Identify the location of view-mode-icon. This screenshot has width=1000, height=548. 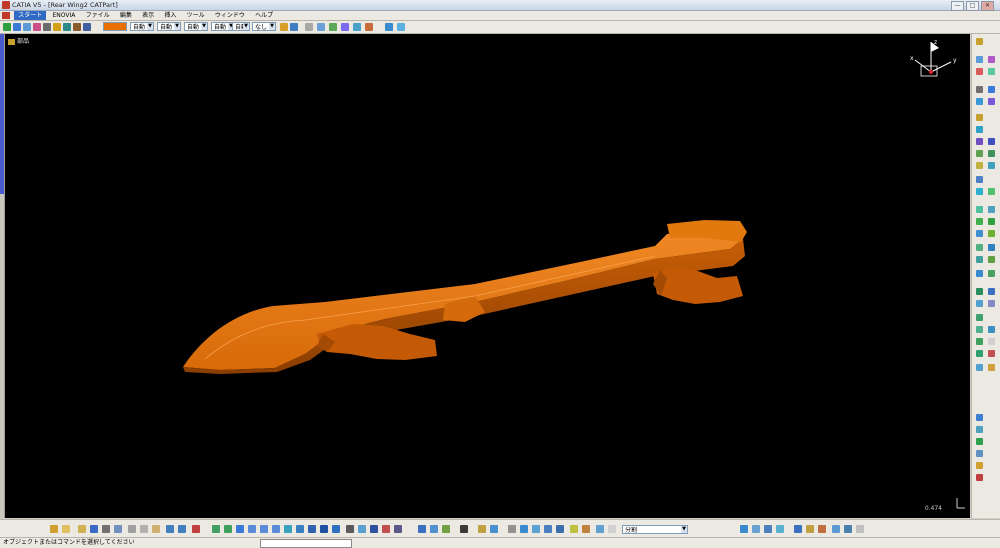
(464, 529).